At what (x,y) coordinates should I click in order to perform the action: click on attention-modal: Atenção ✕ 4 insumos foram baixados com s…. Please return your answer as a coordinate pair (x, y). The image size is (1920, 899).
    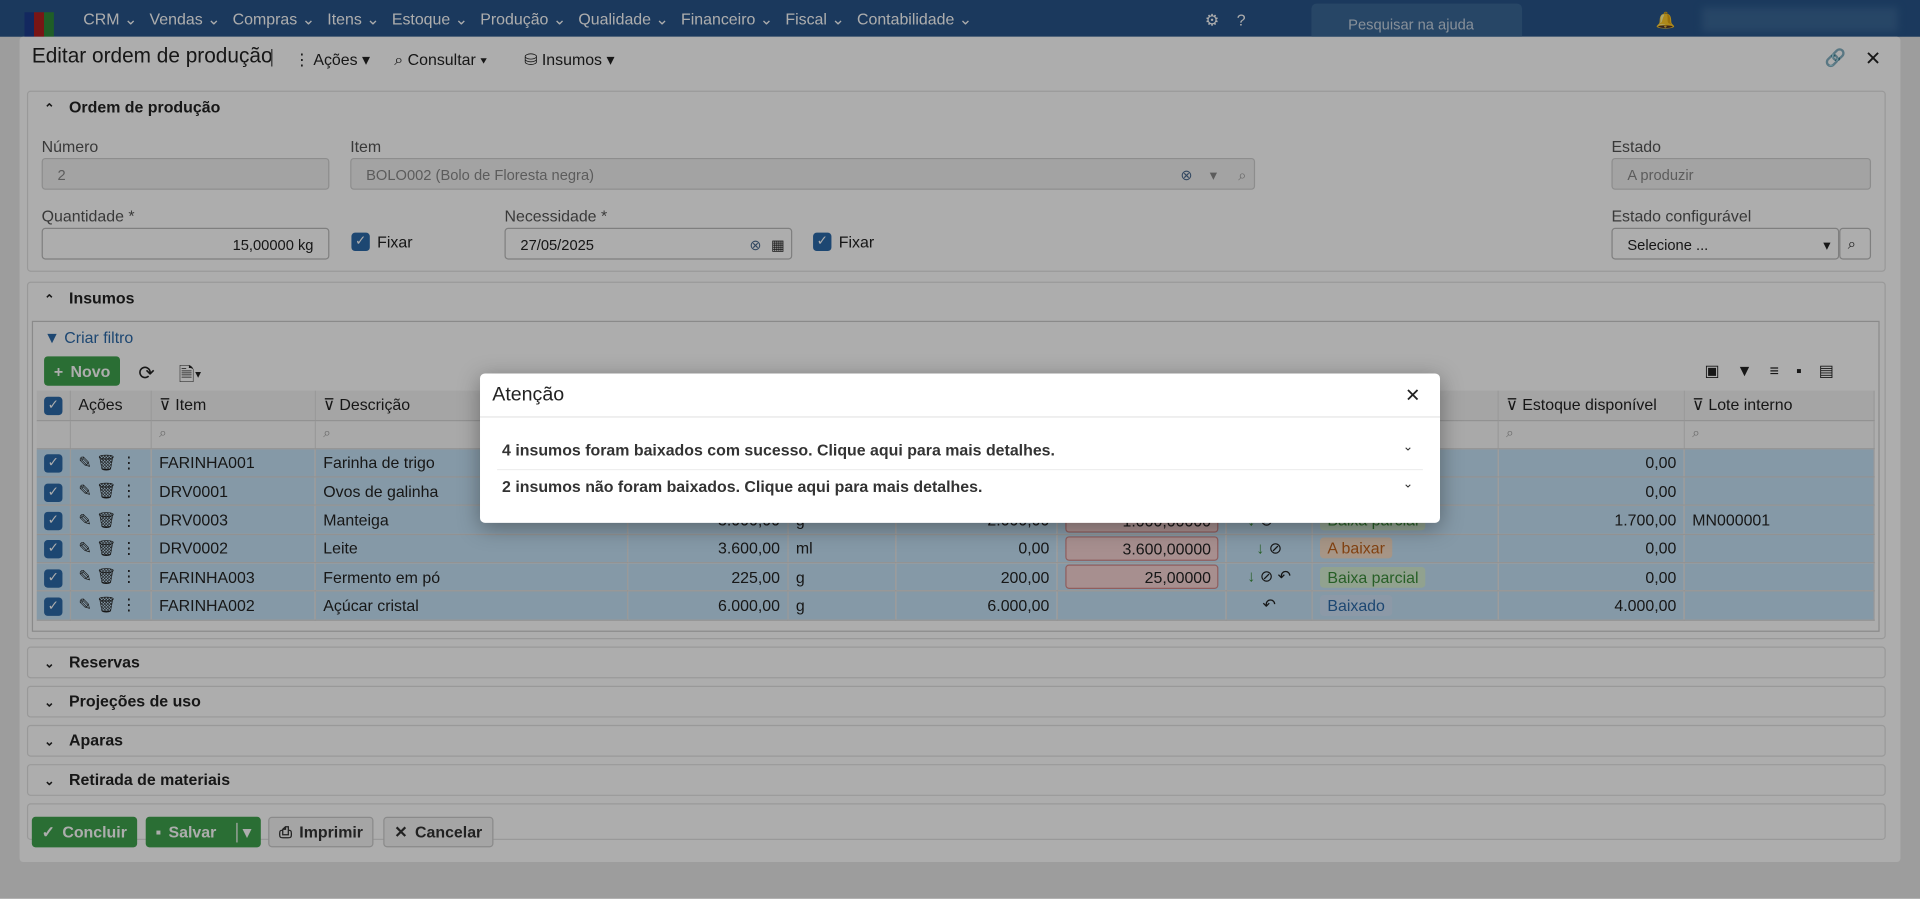
    Looking at the image, I should click on (960, 448).